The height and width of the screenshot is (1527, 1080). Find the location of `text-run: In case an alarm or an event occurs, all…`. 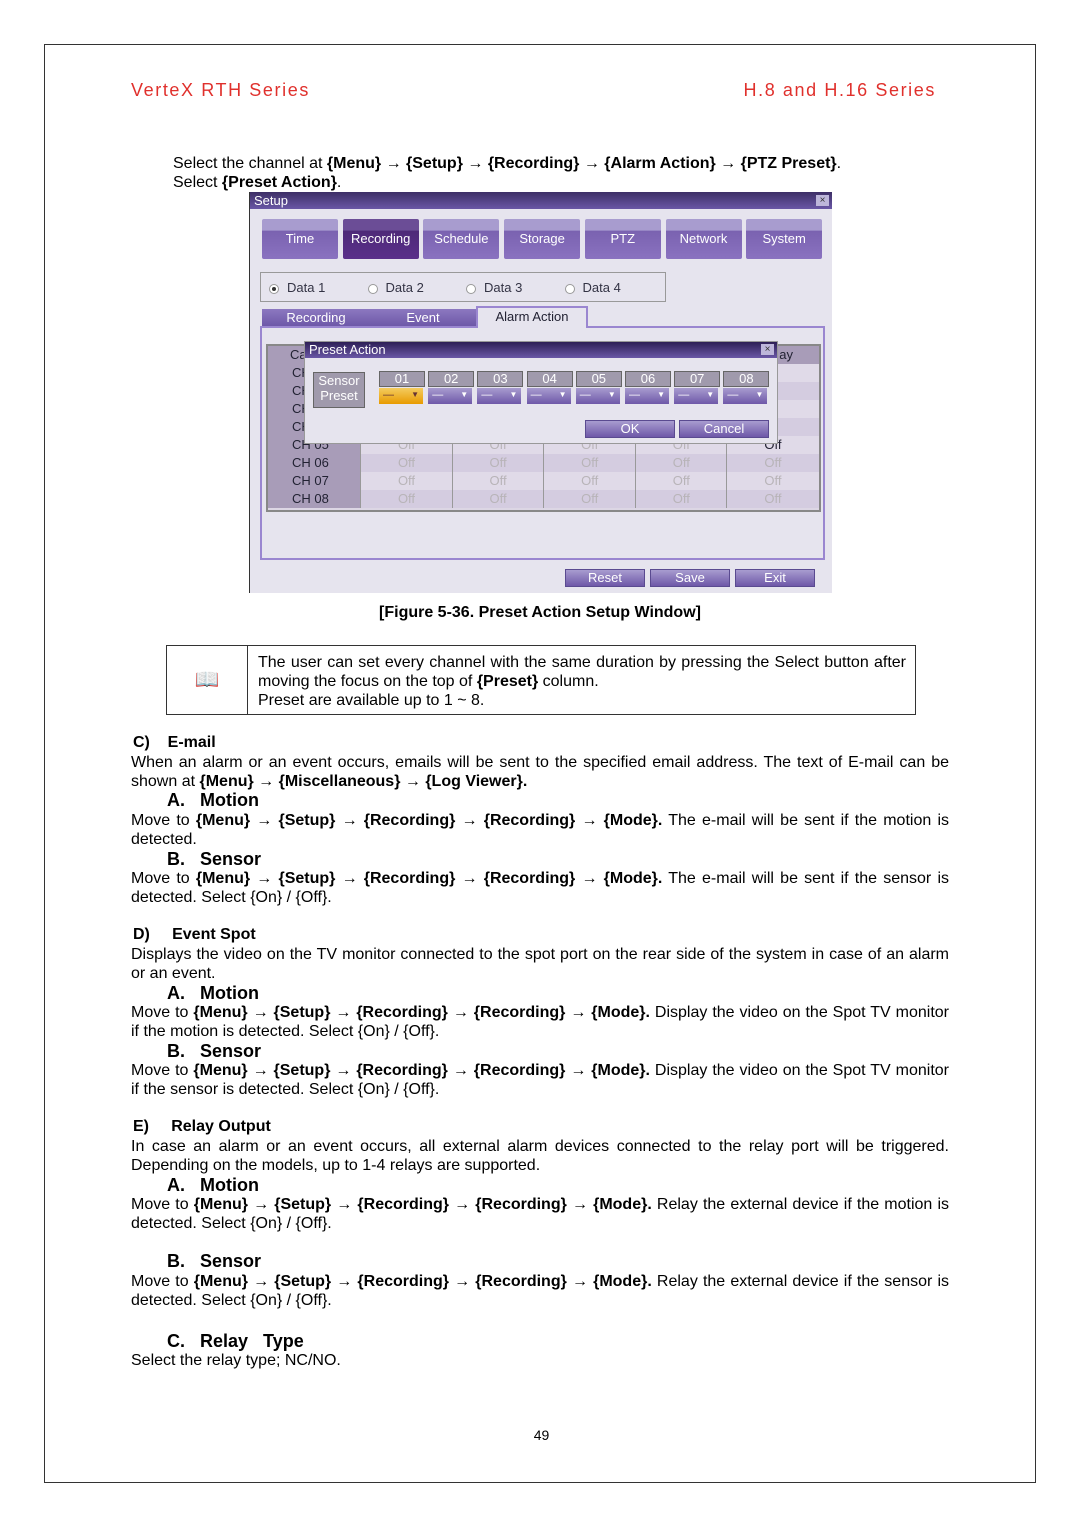

text-run: In case an alarm or an event occurs, all… is located at coordinates (540, 1156).